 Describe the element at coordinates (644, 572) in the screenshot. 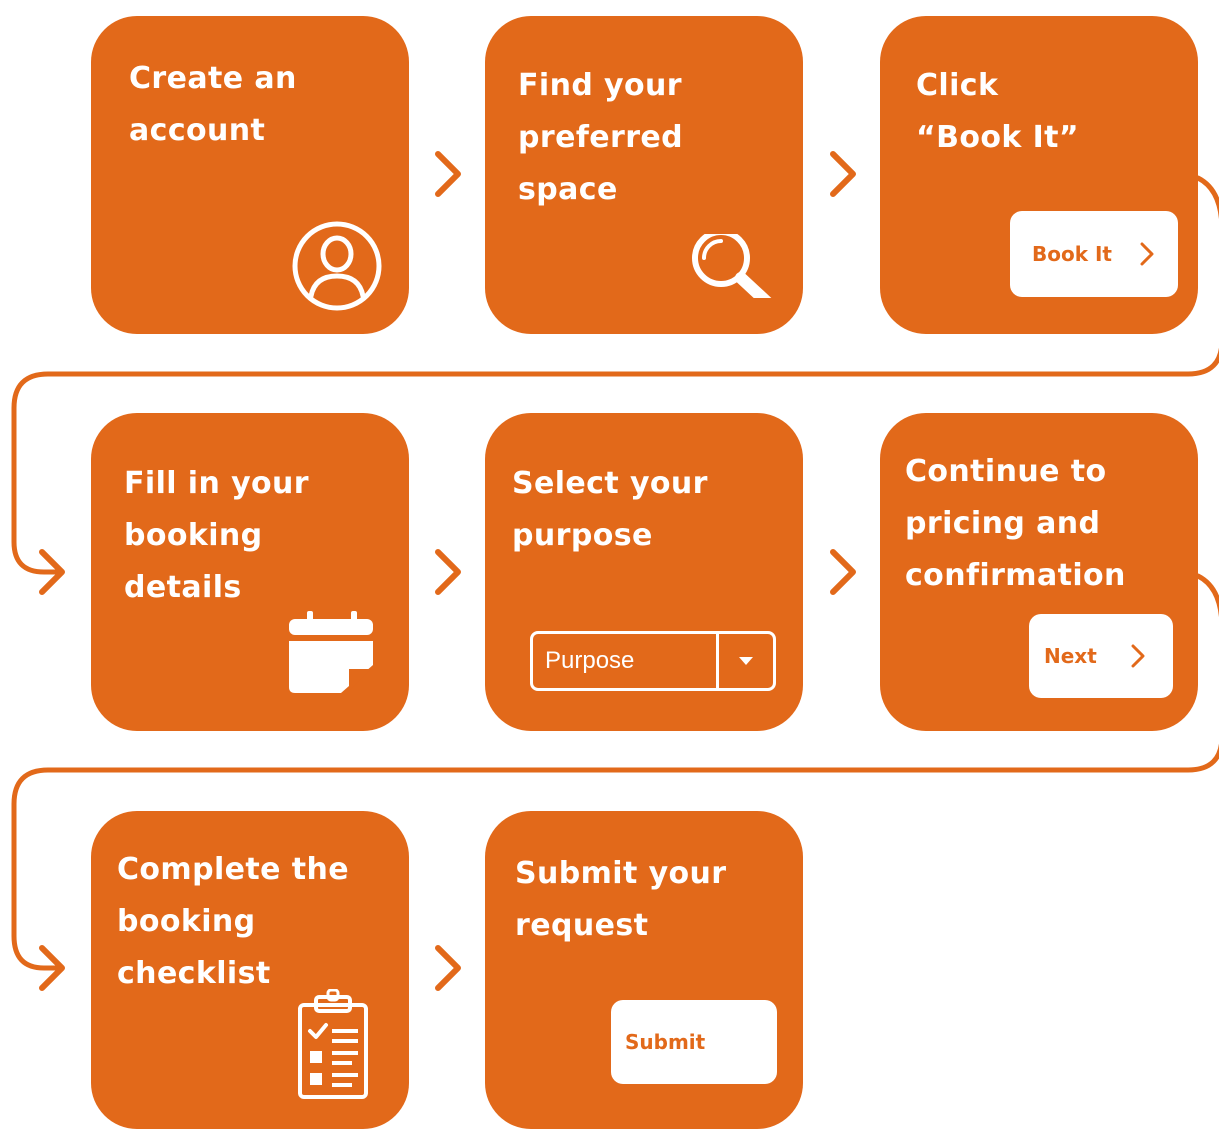

I see `step-card-select-purpose: Select your purpose Purpose` at that location.